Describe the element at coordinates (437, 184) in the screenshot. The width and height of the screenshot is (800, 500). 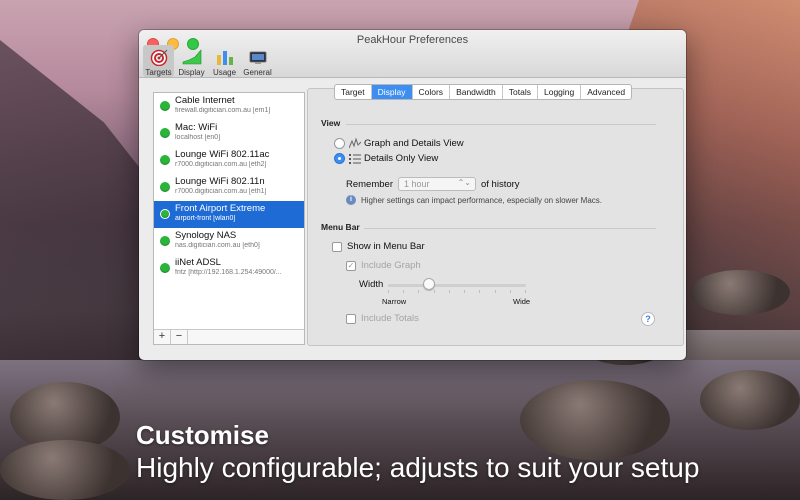
I see `history-duration-select: 1 hour ⌃⌄` at that location.